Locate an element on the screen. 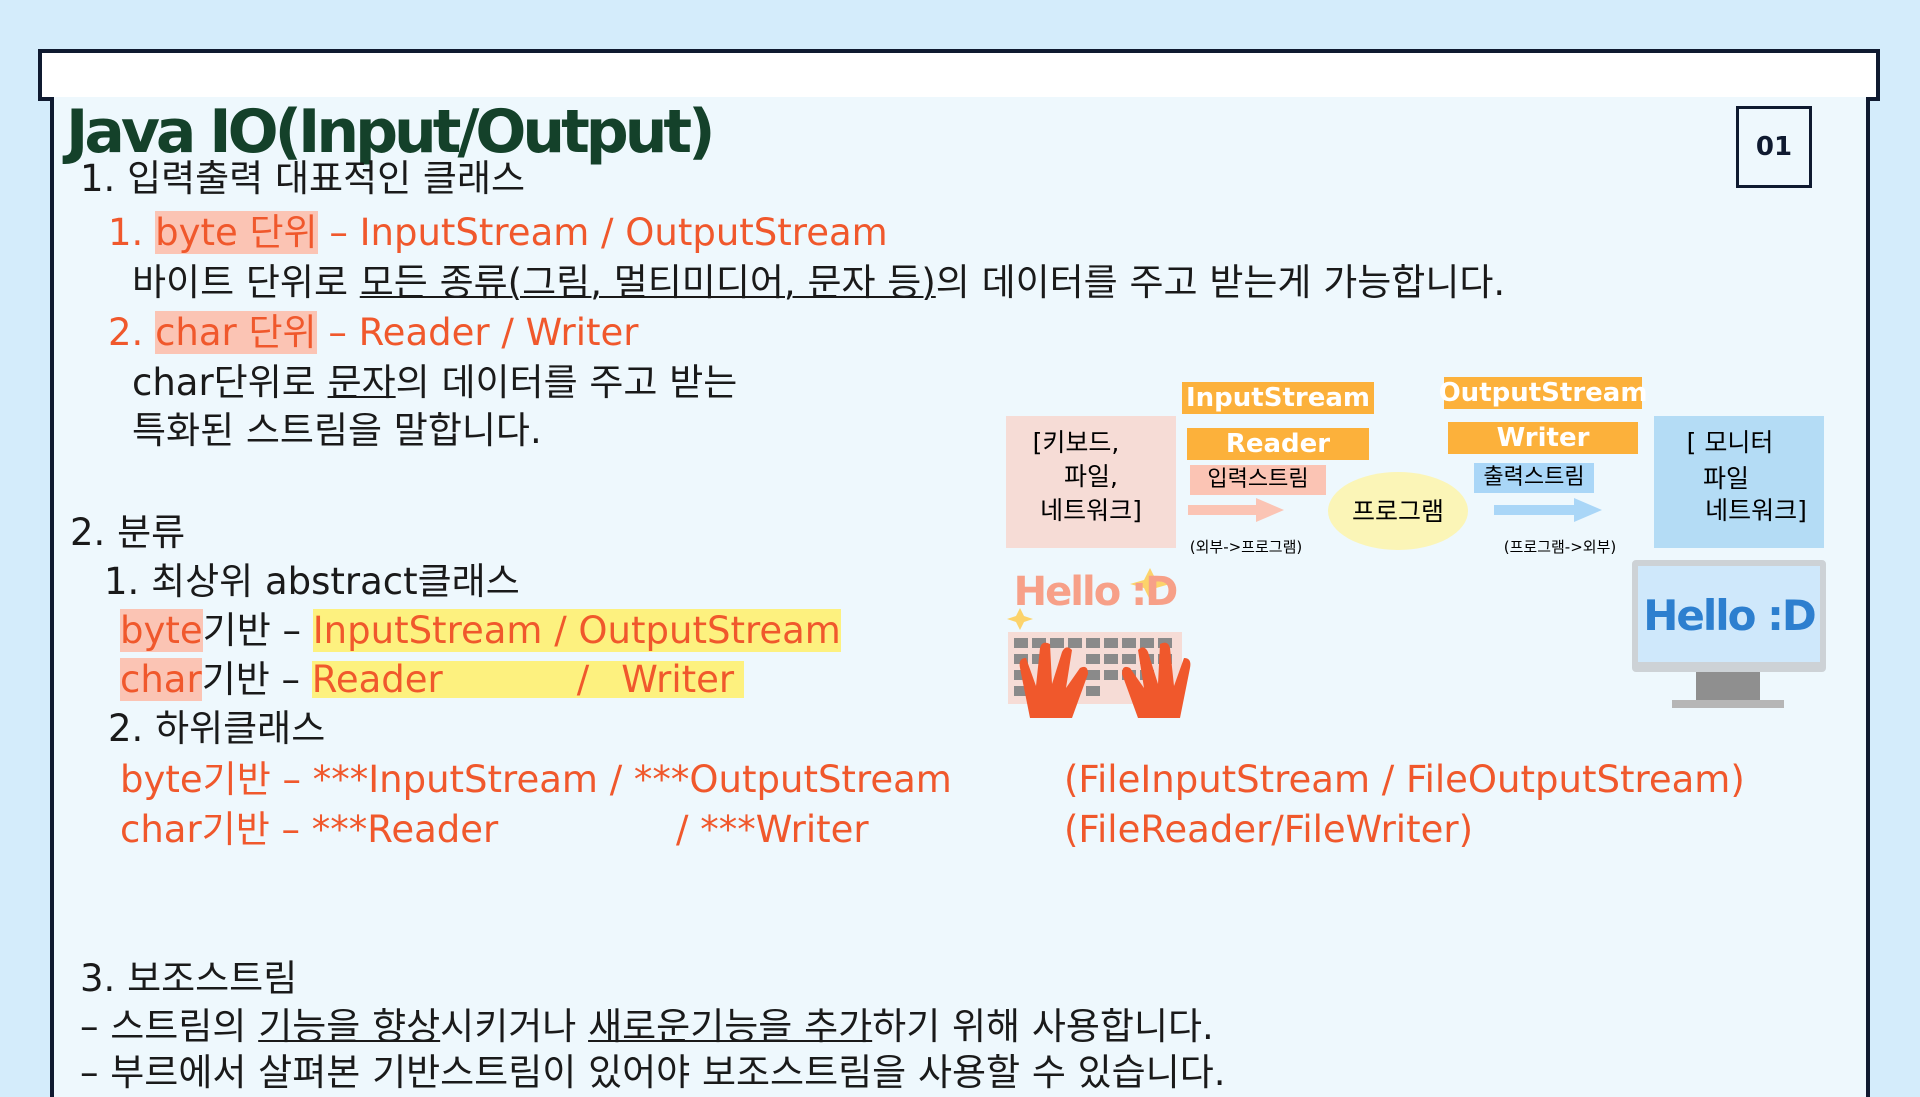  source-line-2: 파일, is located at coordinates (1091, 476).